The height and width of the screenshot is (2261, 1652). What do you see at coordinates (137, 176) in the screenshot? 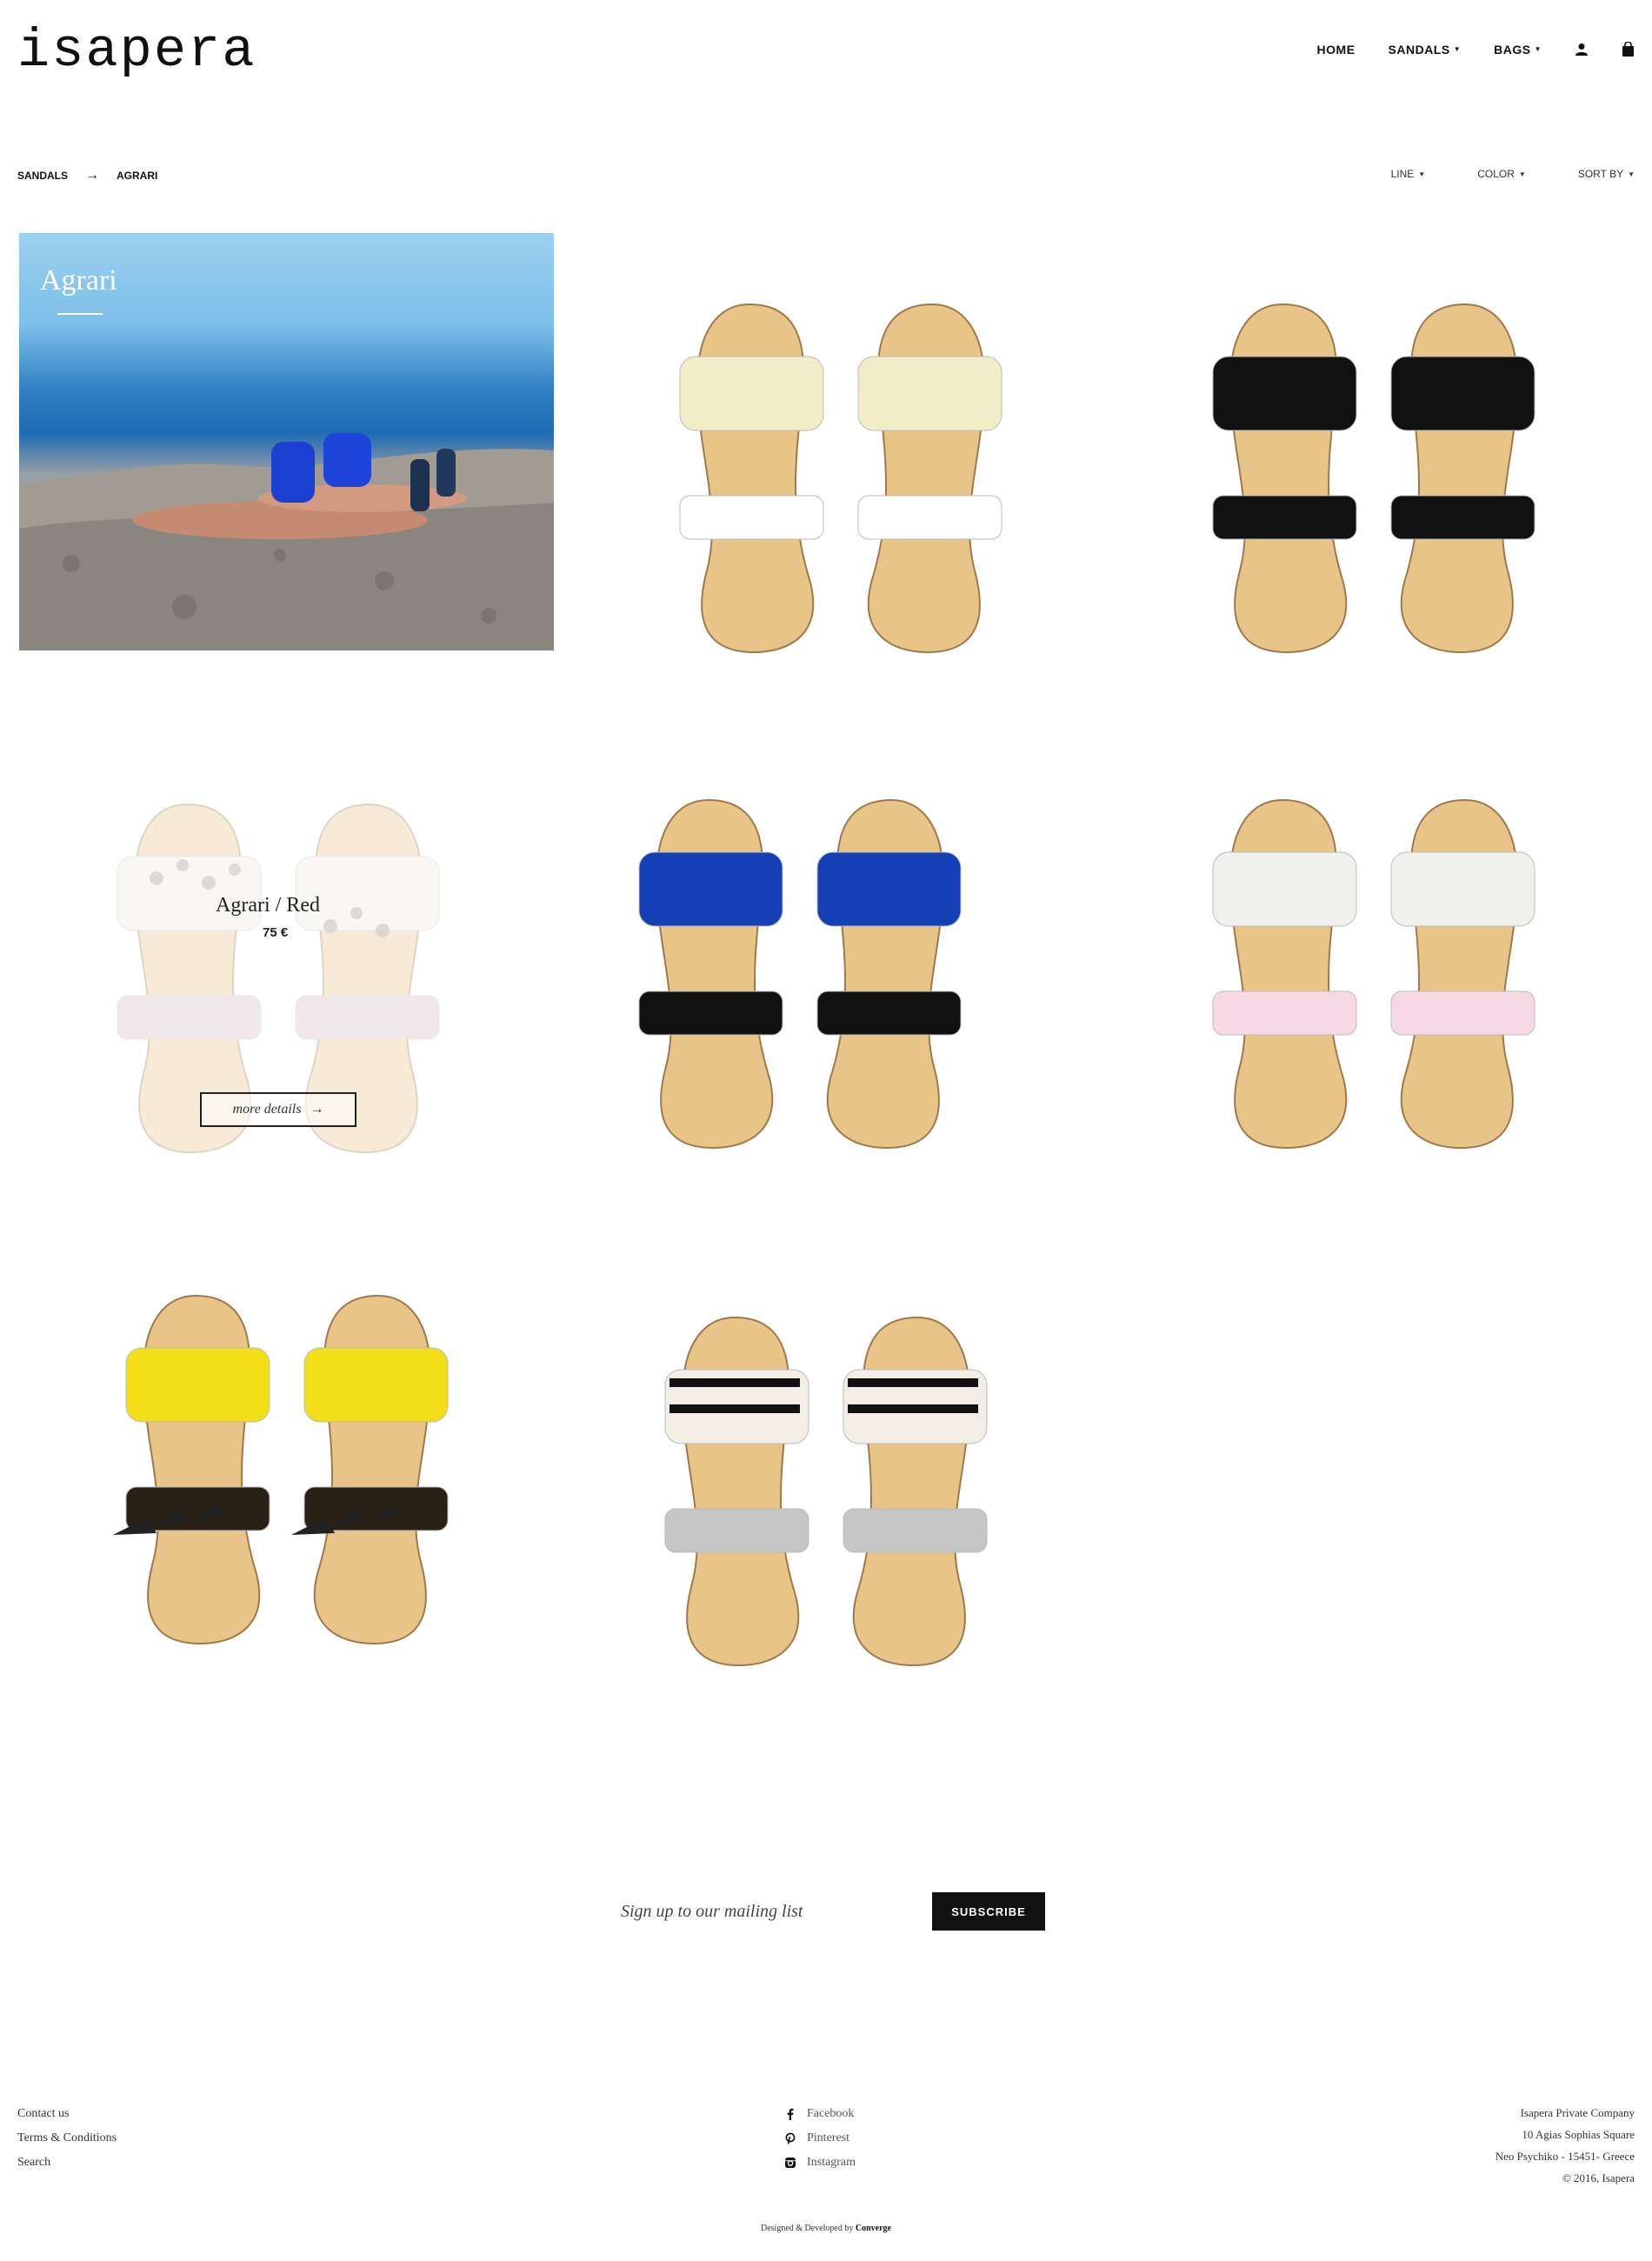
I see `breadcrumb-current: AGRARI` at bounding box center [137, 176].